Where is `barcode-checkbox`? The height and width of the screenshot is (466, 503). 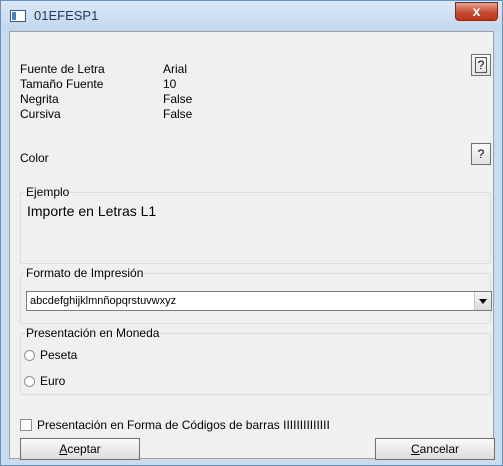 barcode-checkbox is located at coordinates (26, 425).